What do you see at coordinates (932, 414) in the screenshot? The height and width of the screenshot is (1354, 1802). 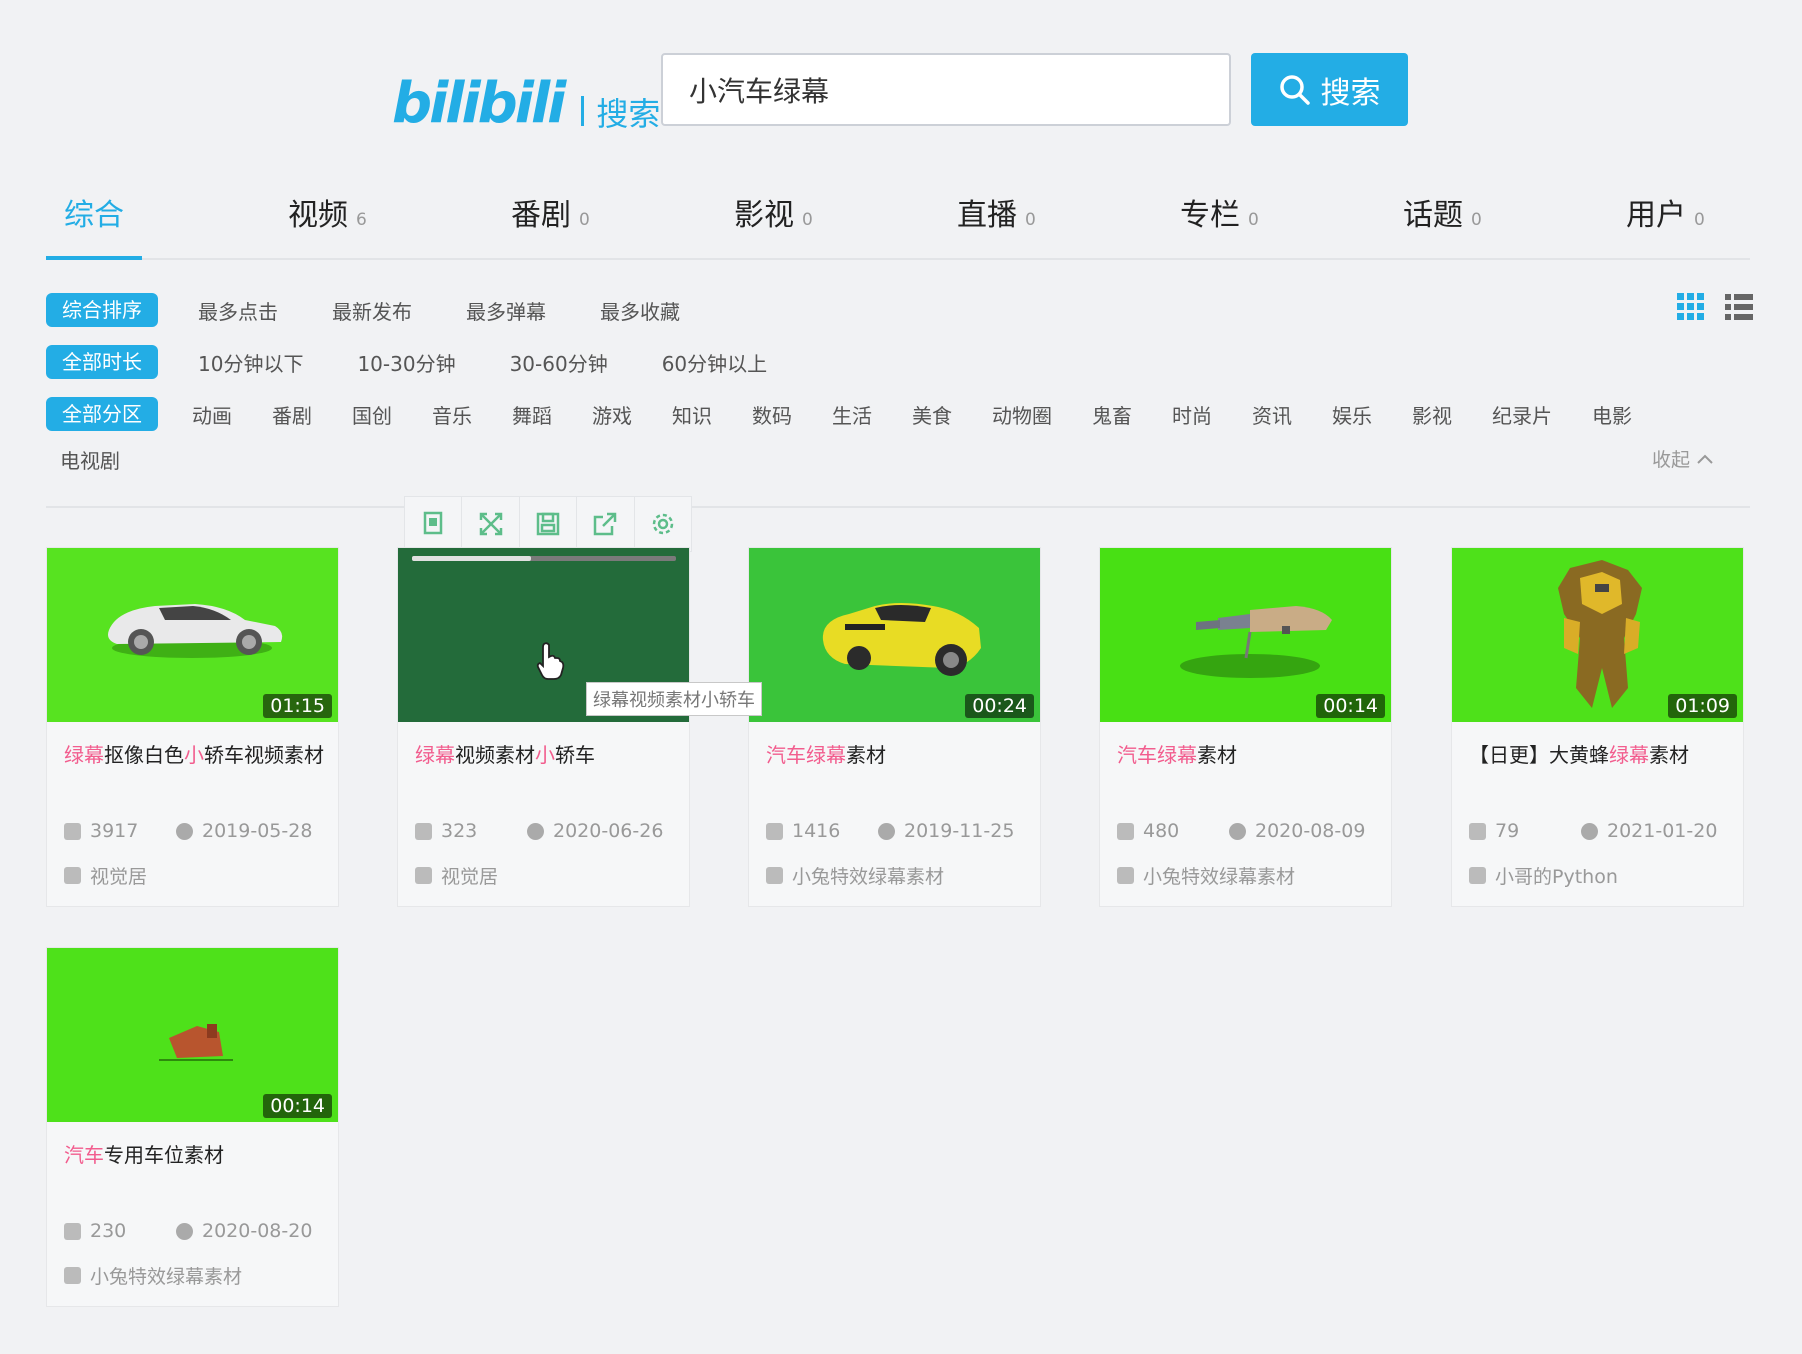 I see `zone-option: 美食` at bounding box center [932, 414].